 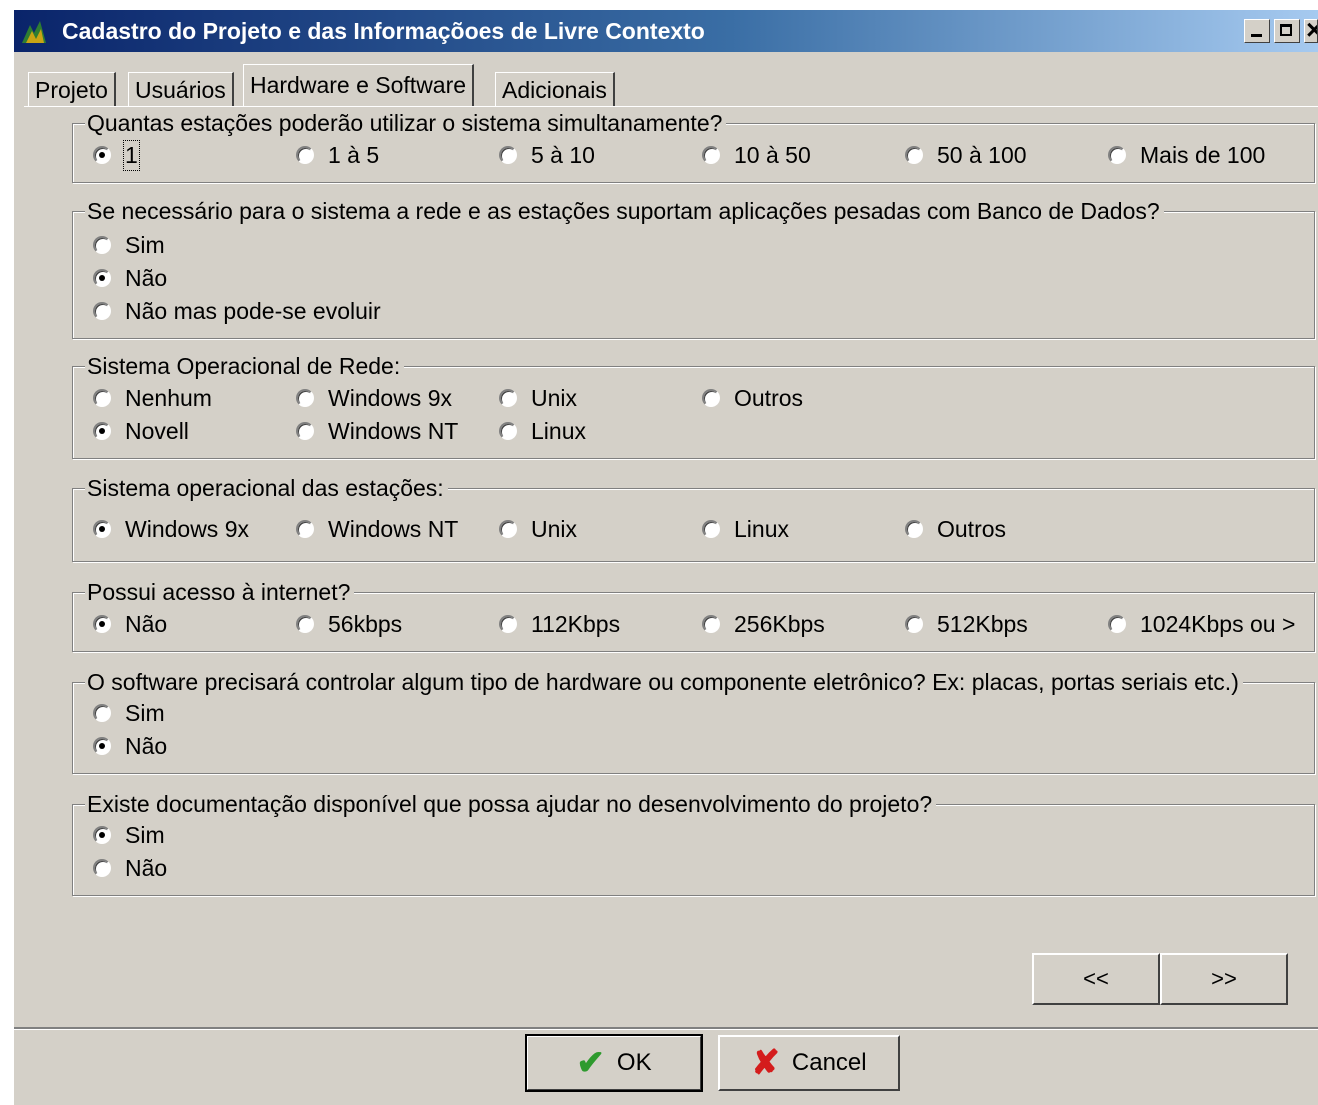 I want to click on radio-documentacao-nao: Não, so click(x=130, y=868).